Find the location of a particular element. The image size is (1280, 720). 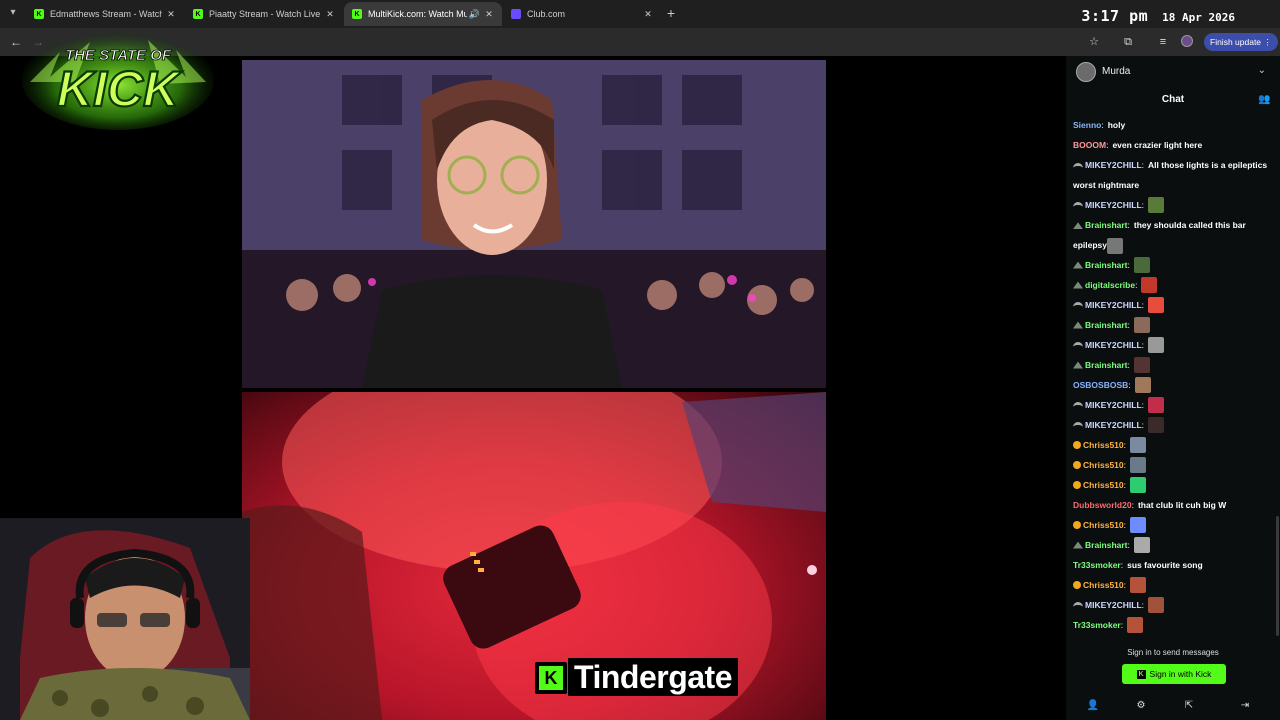

collapse-chat-icon: ⇥ is located at coordinates (1245, 706).